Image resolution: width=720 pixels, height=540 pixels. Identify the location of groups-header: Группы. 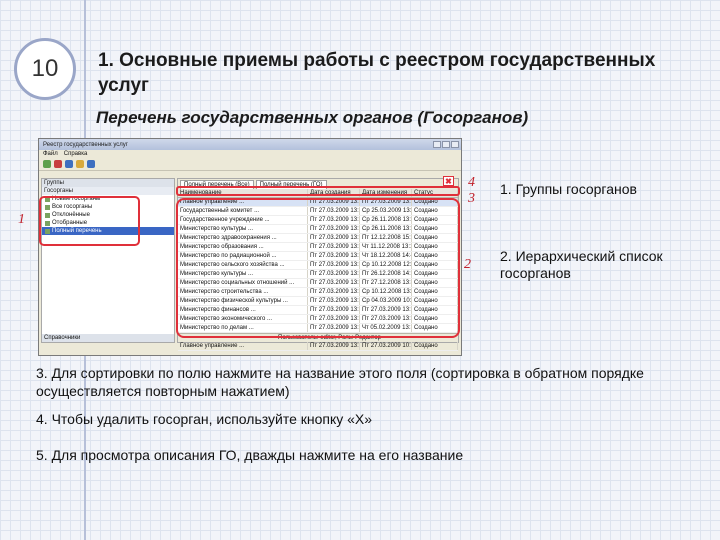
(108, 183).